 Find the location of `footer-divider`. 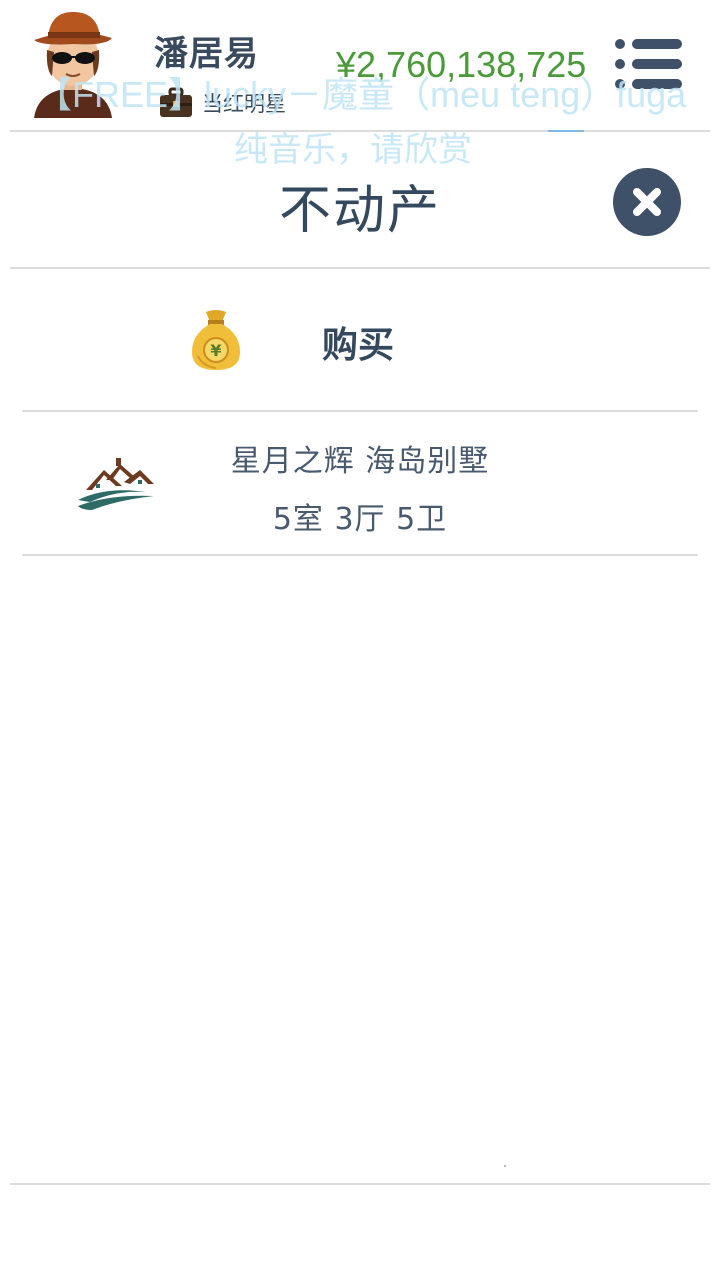

footer-divider is located at coordinates (360, 1184).